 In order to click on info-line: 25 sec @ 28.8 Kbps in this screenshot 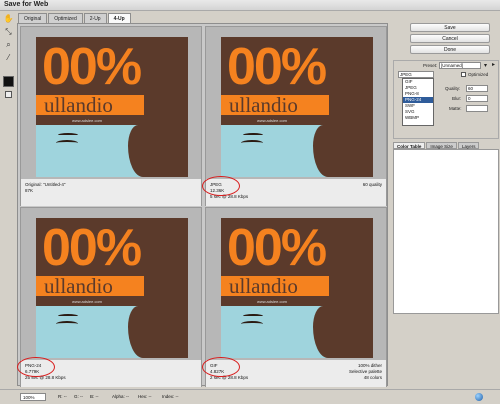, I will do `click(45, 377)`.